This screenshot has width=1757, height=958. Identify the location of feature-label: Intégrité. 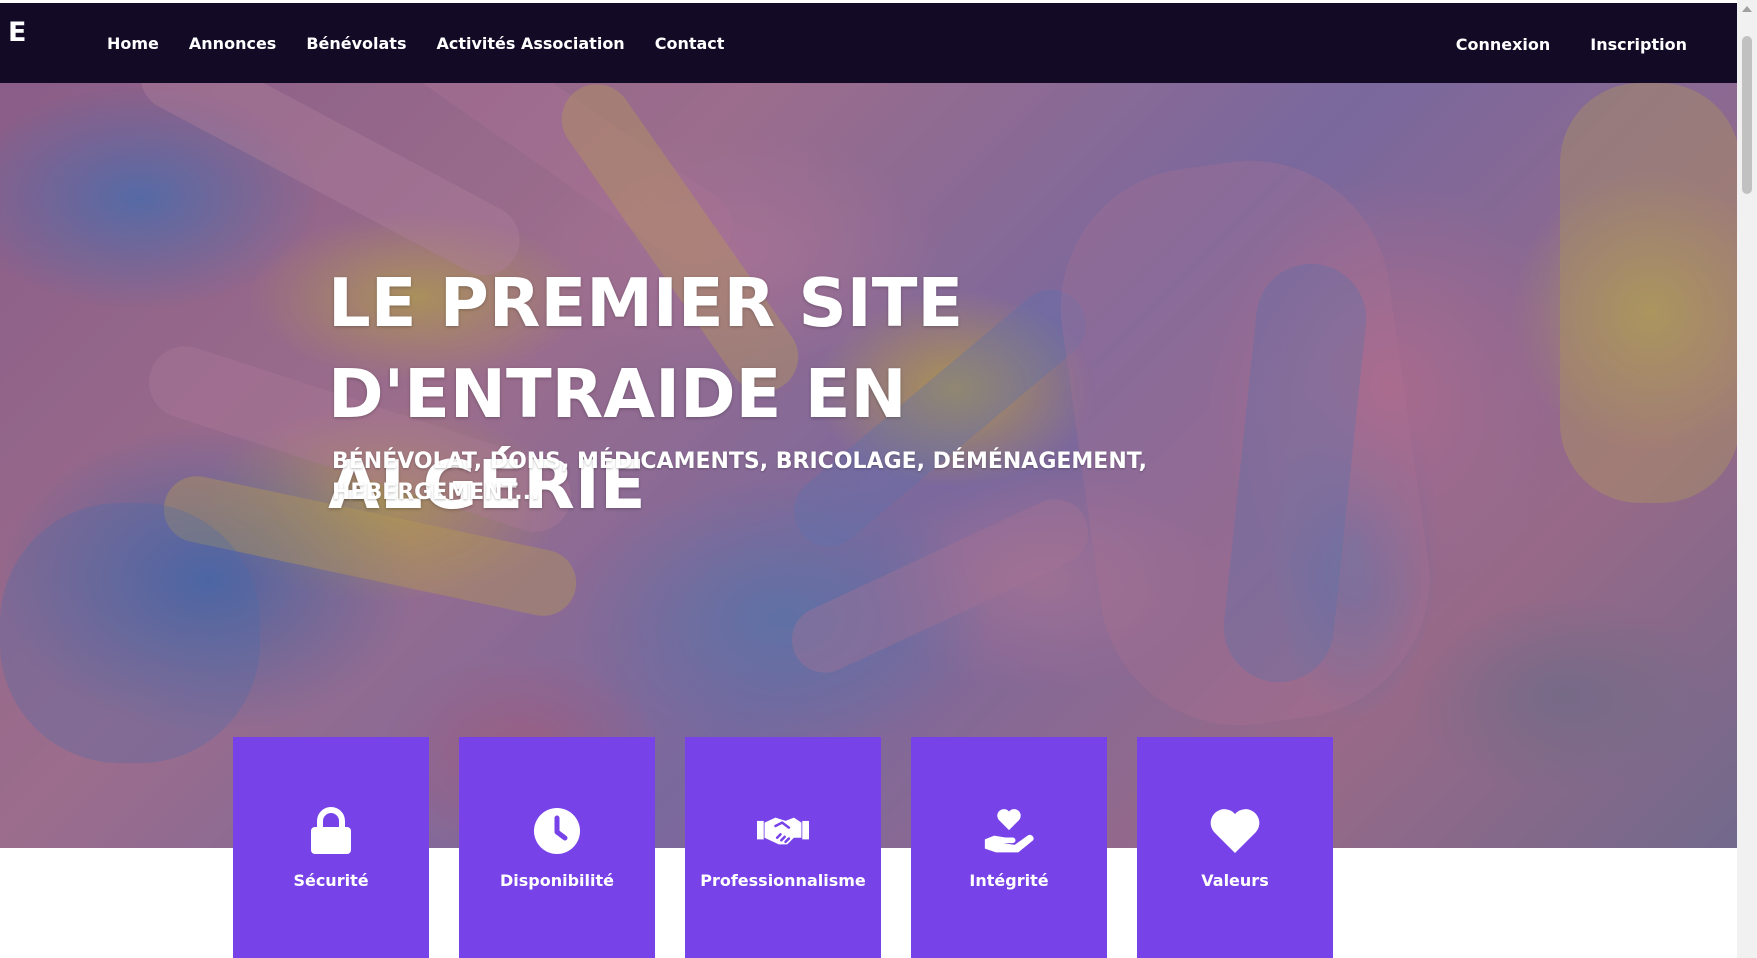
(1009, 880).